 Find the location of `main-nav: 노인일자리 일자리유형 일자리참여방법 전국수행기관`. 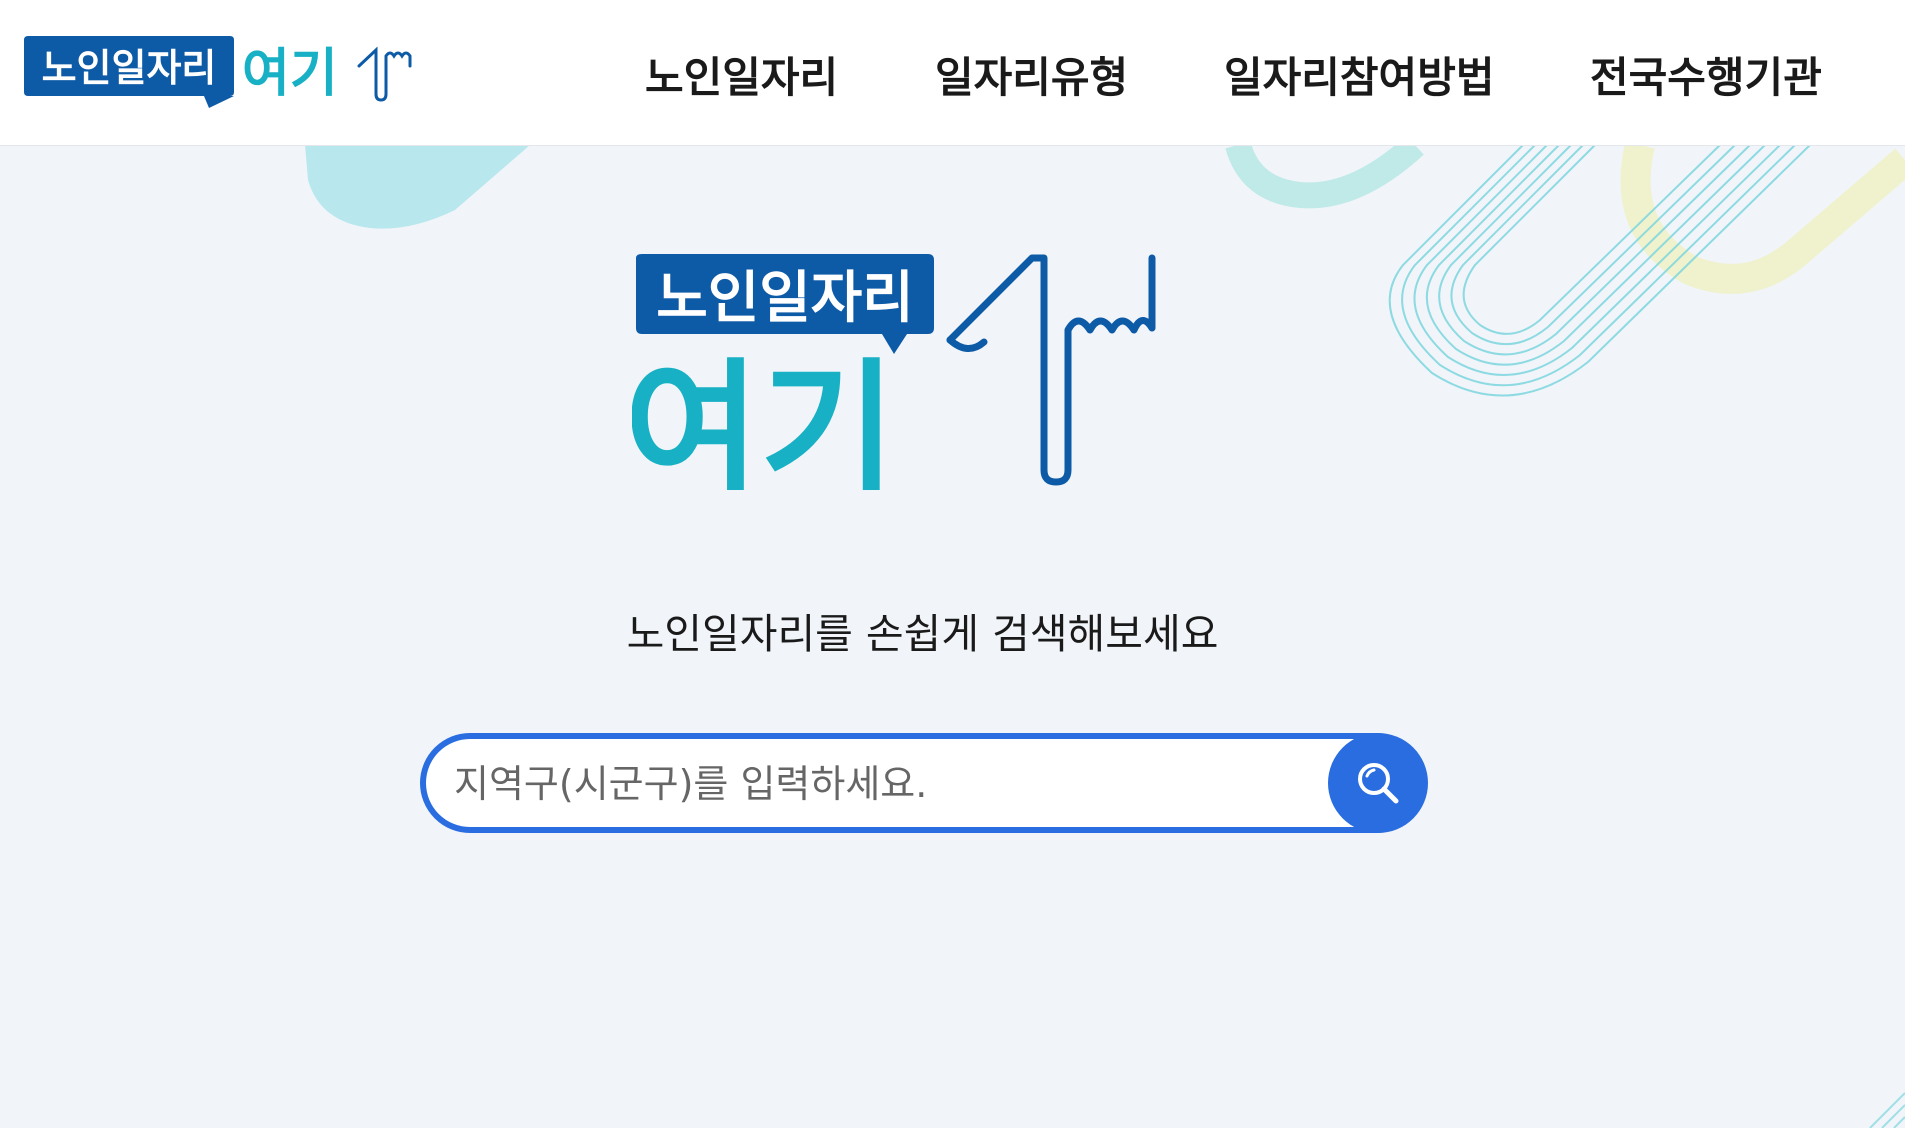

main-nav: 노인일자리 일자리유형 일자리참여방법 전국수행기관 is located at coordinates (952, 72).